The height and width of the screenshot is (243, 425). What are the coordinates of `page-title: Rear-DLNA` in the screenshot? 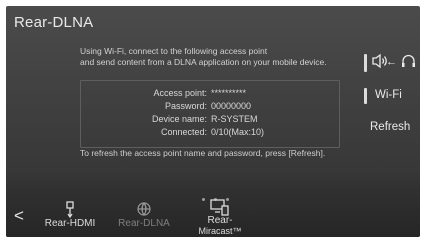 It's located at (54, 22).